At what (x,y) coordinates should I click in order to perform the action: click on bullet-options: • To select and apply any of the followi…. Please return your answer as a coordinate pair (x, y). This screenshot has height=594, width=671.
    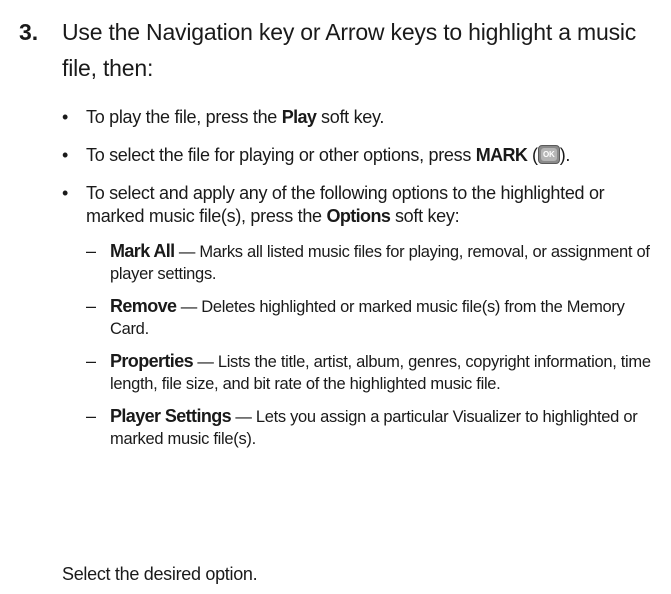
    Looking at the image, I should click on (333, 204).